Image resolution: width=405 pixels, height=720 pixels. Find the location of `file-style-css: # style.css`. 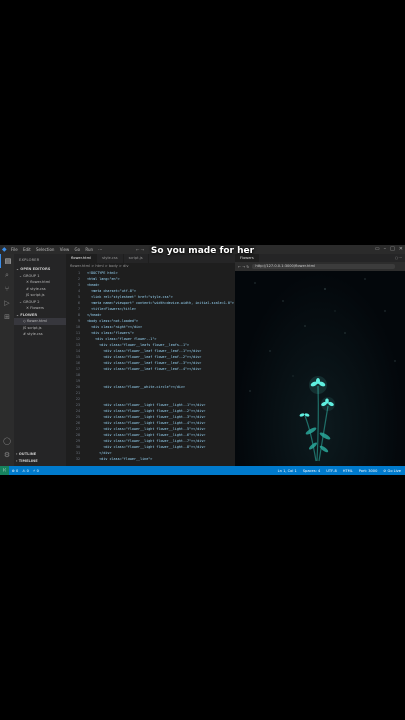

file-style-css: # style.css is located at coordinates (40, 334).